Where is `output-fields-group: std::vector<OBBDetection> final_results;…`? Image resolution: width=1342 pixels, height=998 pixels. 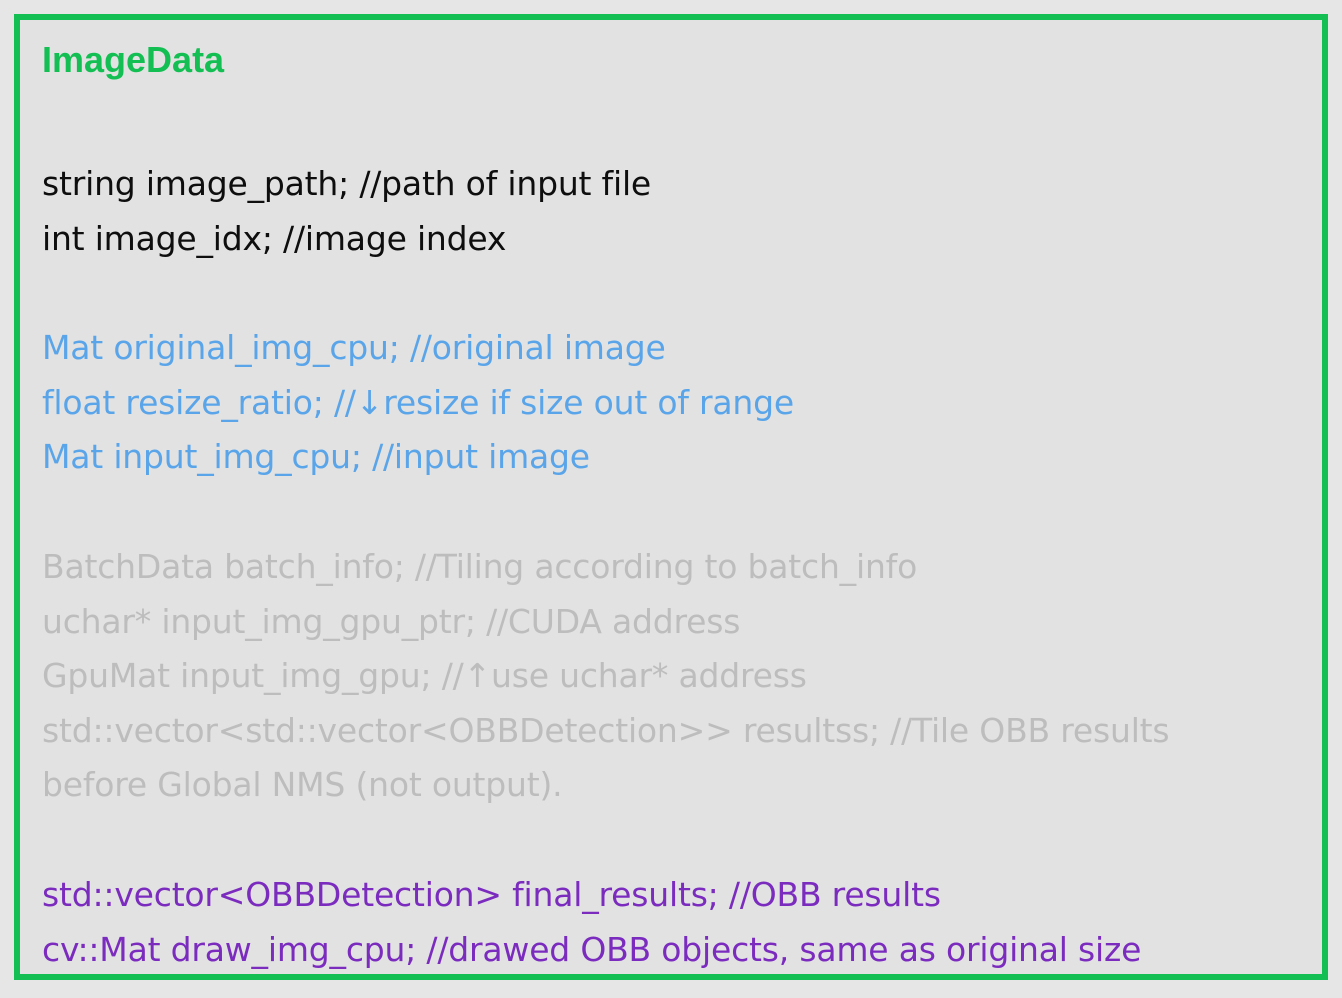
output-fields-group: std::vector<OBBDetection> final_results;… is located at coordinates (591, 922).